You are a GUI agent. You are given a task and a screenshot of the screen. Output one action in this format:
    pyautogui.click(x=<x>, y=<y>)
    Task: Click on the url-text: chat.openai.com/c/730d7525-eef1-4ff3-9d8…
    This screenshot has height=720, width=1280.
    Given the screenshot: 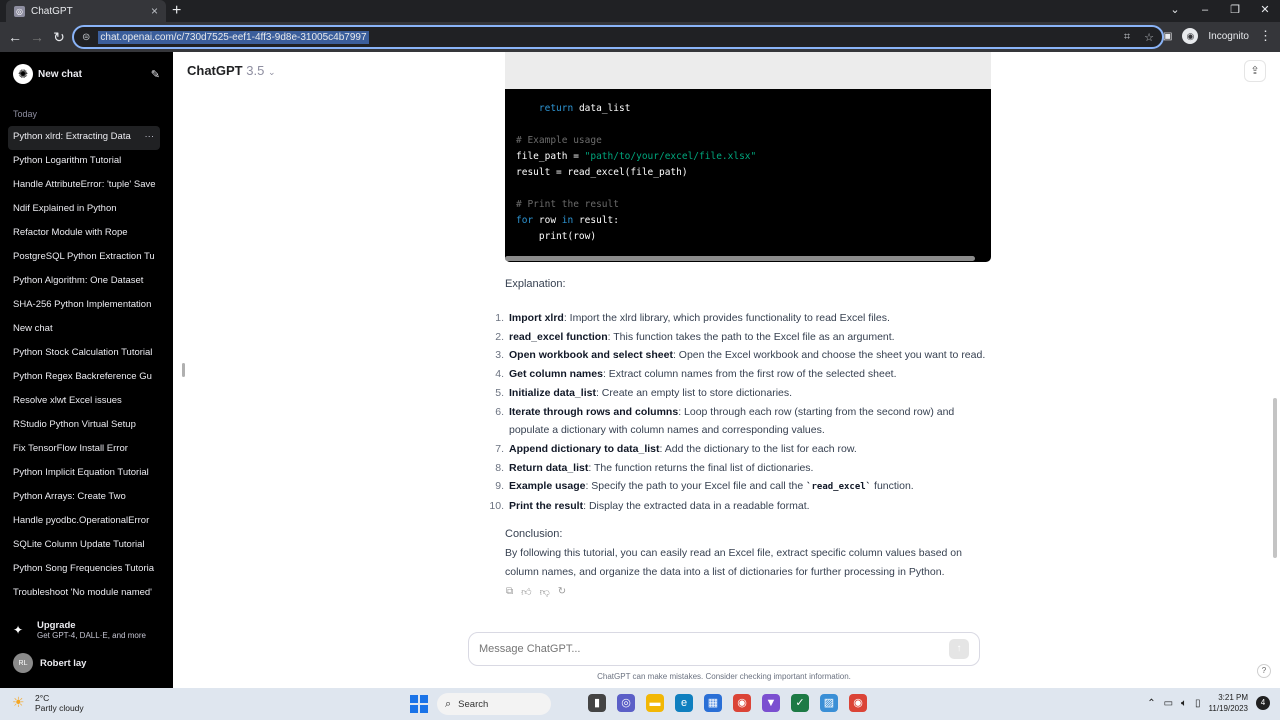 What is the action you would take?
    pyautogui.click(x=233, y=37)
    